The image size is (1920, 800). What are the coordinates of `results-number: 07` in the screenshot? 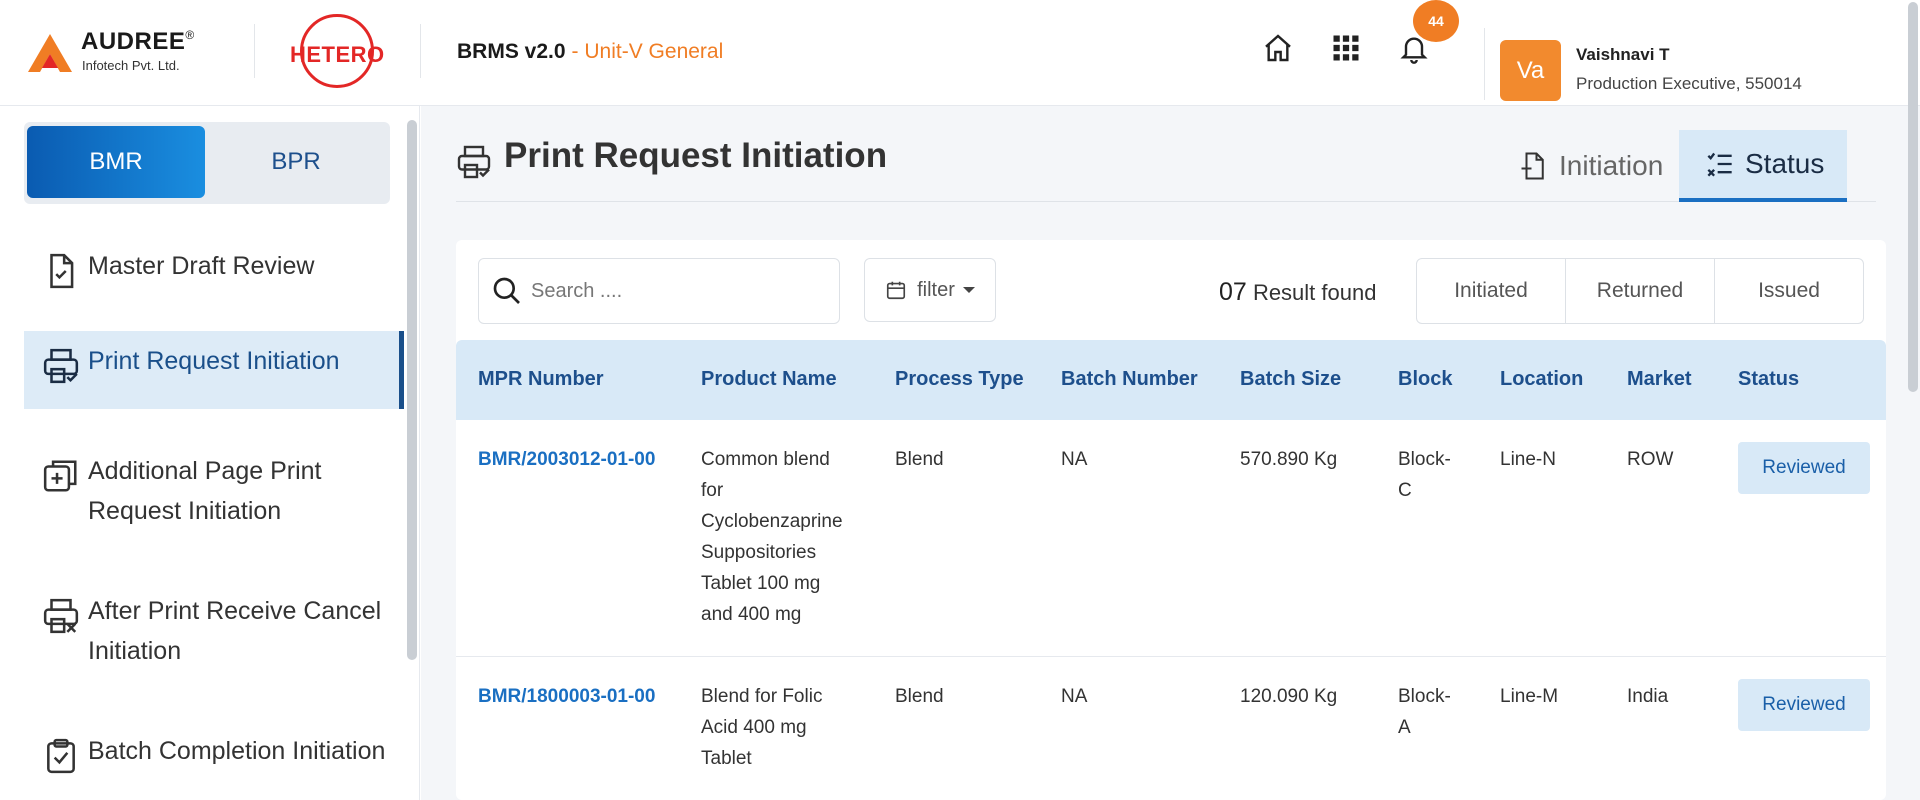 It's located at (1233, 292).